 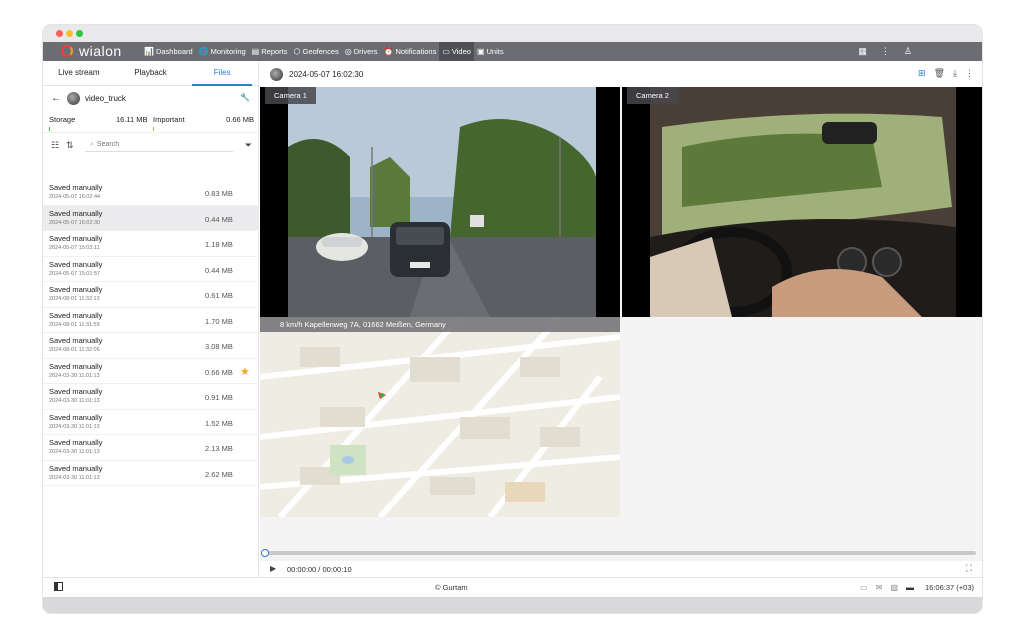 I want to click on clock: 16:06:37 (+03), so click(x=949, y=587).